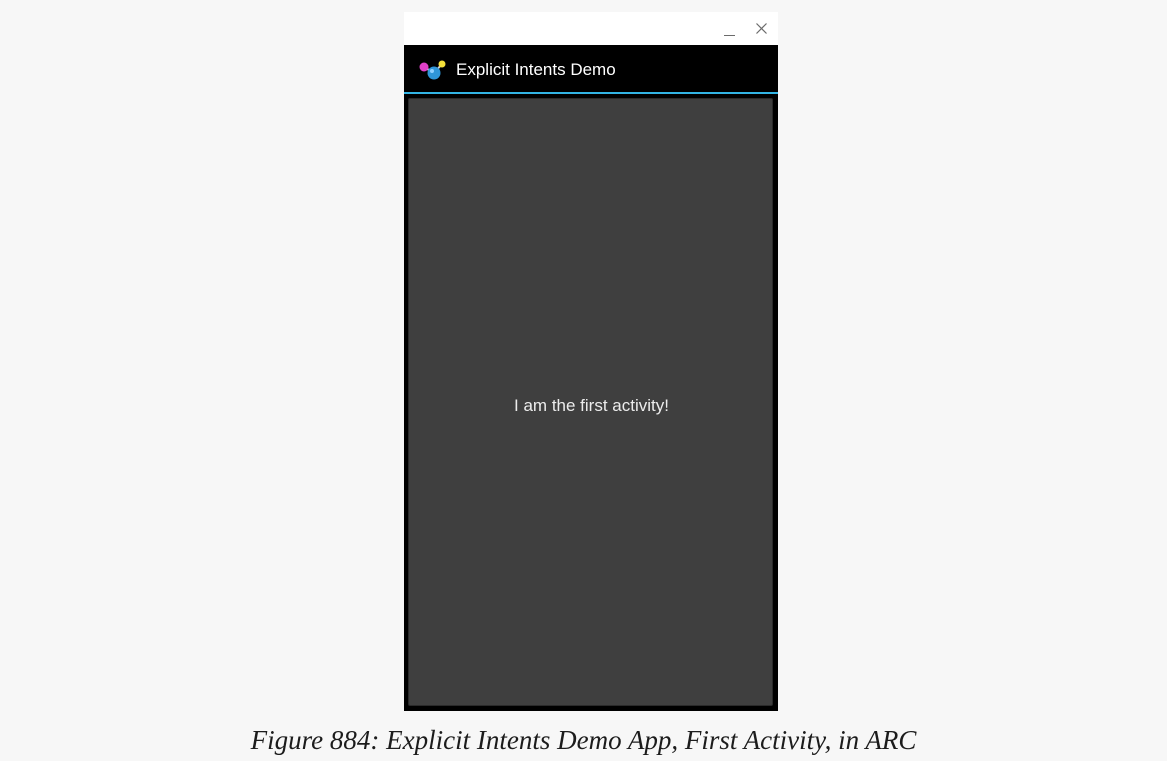  Describe the element at coordinates (591, 405) in the screenshot. I see `activity-message: I am the first activity!` at that location.